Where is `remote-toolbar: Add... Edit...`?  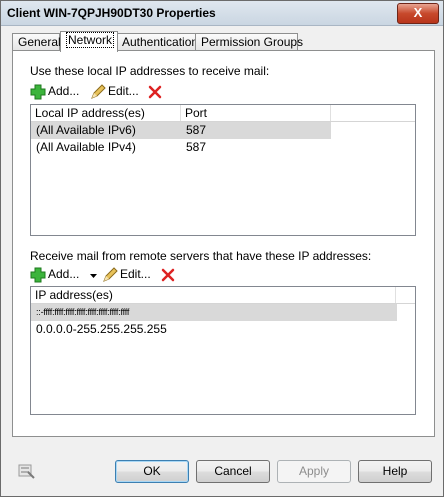
remote-toolbar: Add... Edit... is located at coordinates (130, 274).